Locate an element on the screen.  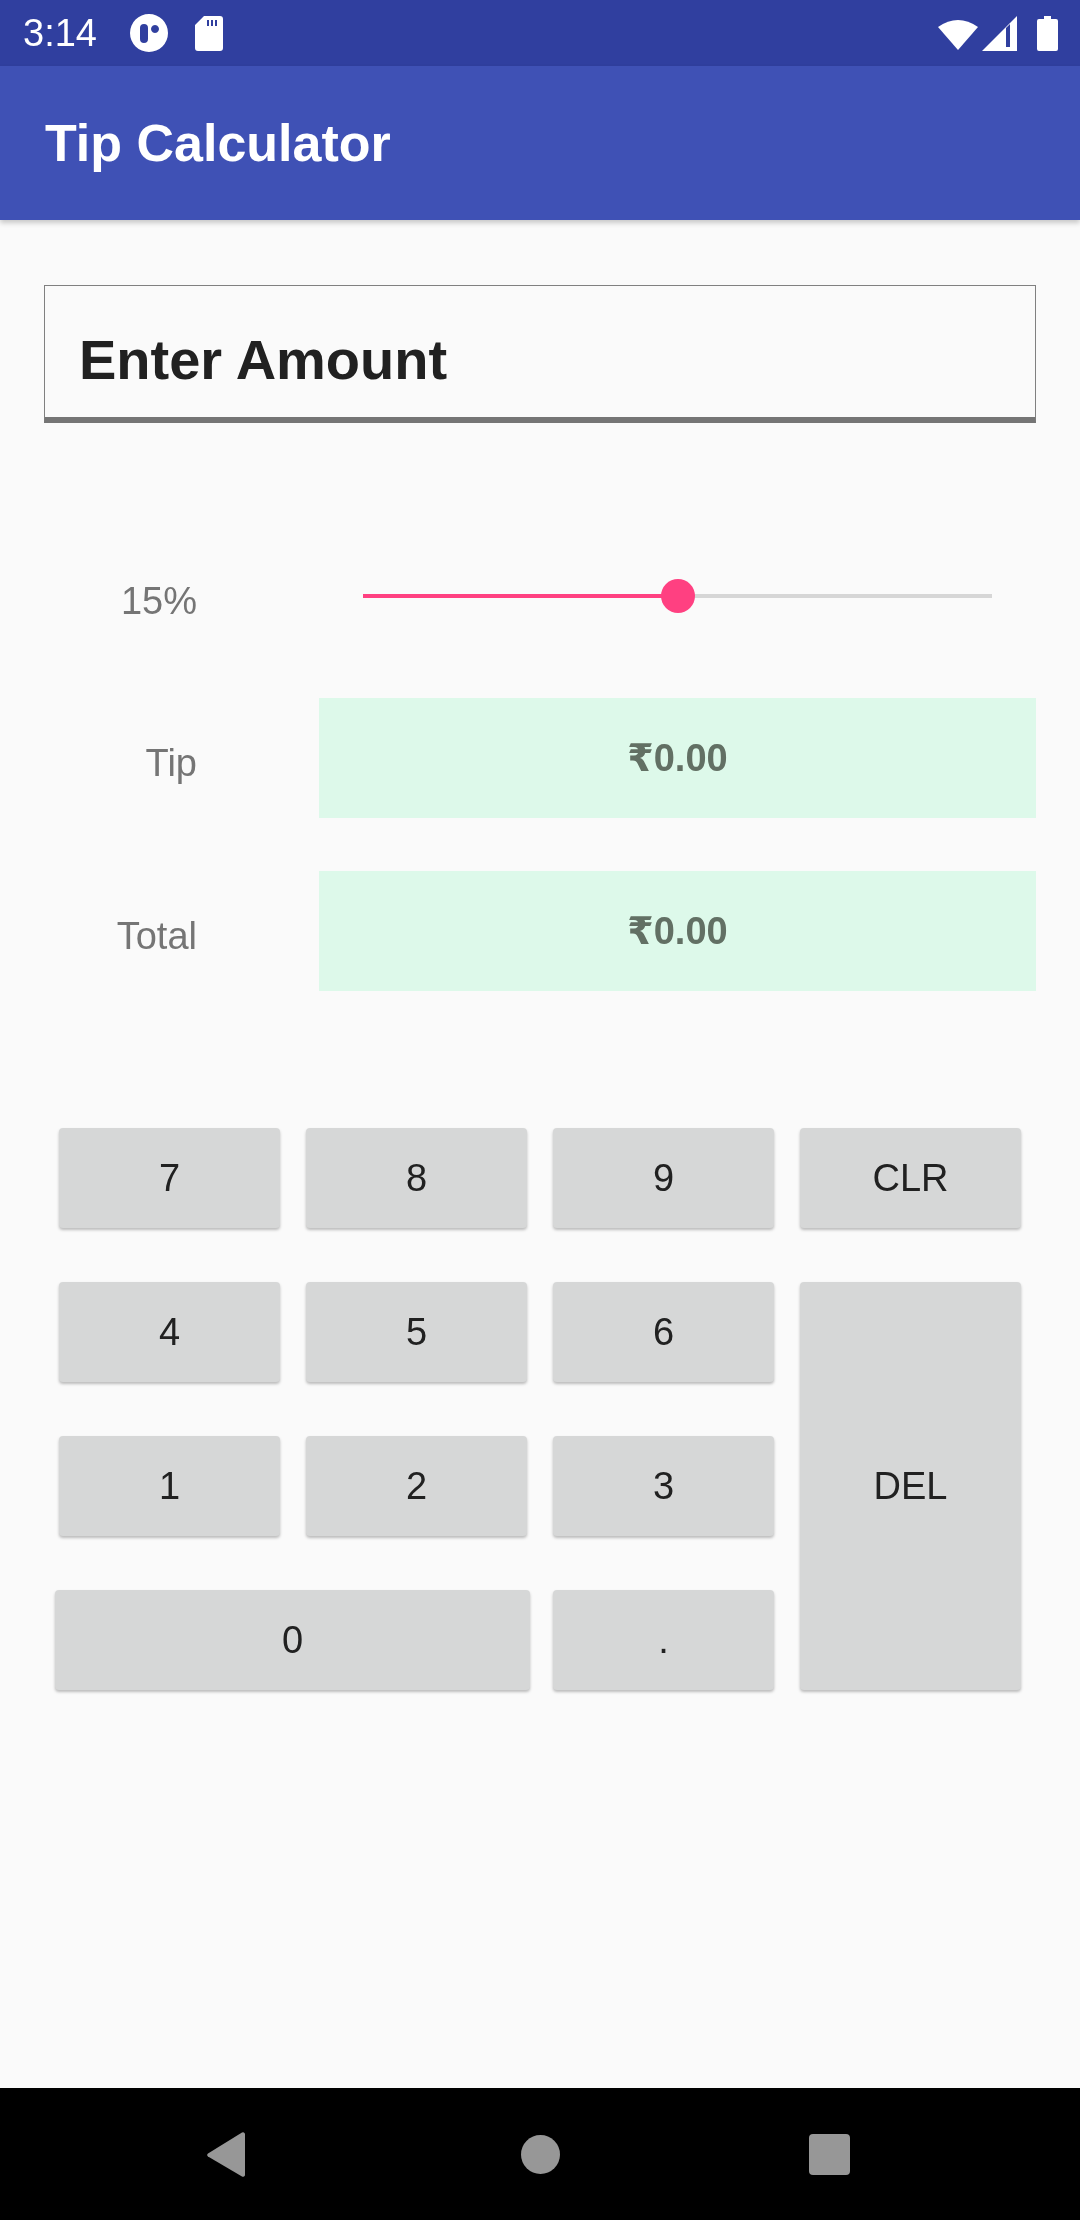
result-label: Total is located at coordinates (156, 936).